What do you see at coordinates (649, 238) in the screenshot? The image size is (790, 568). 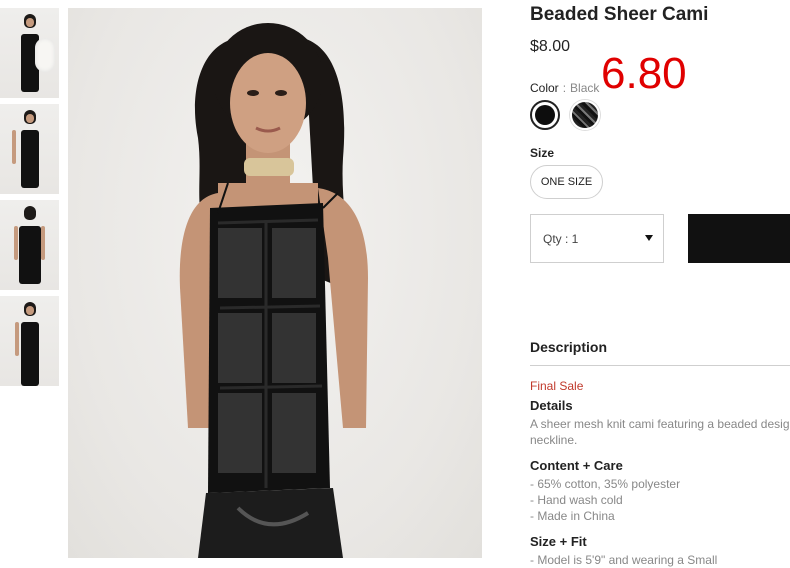 I see `chevron-down-icon` at bounding box center [649, 238].